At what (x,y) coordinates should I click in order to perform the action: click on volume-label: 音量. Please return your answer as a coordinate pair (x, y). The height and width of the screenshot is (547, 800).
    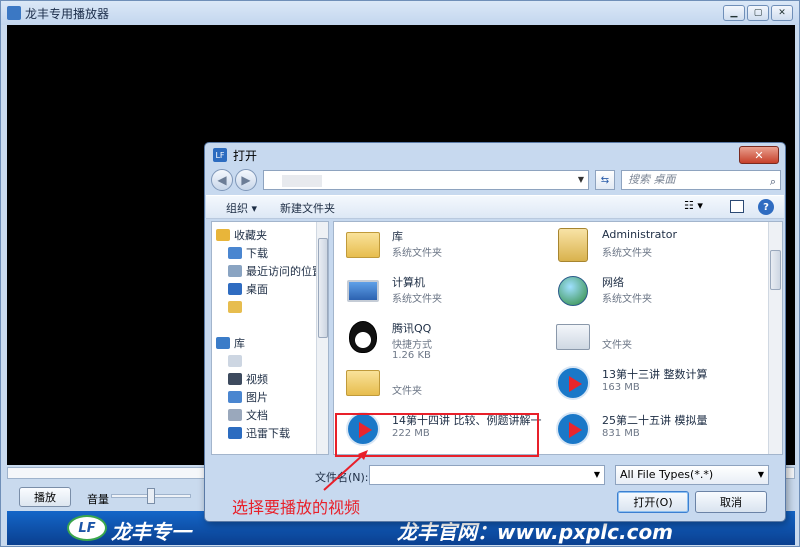
    Looking at the image, I should click on (98, 499).